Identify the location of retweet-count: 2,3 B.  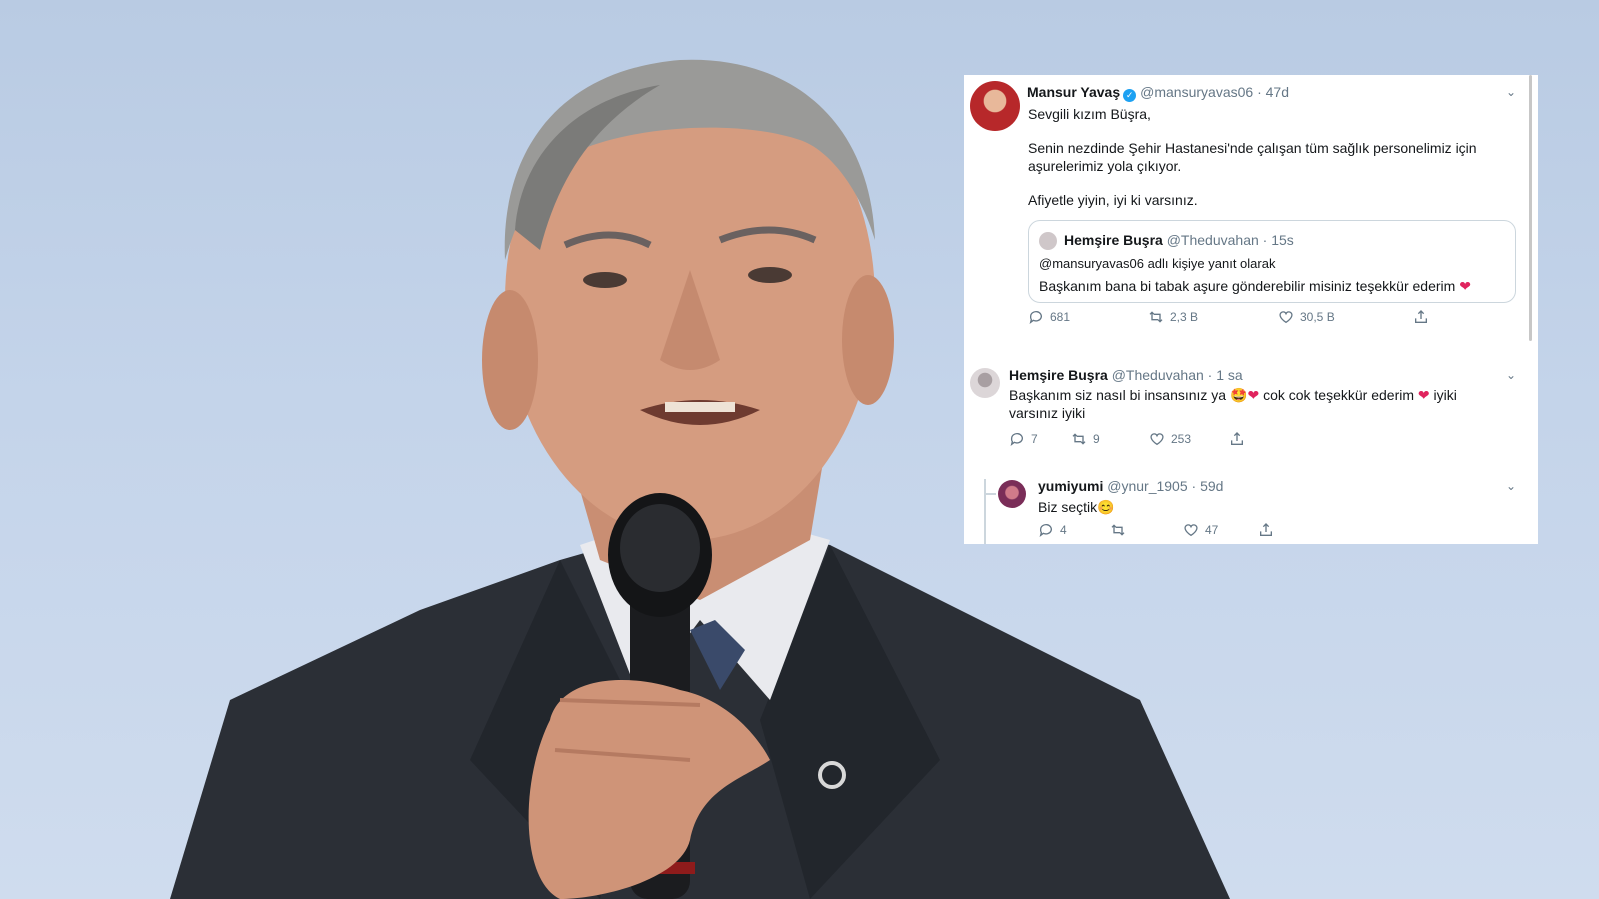
(1184, 317).